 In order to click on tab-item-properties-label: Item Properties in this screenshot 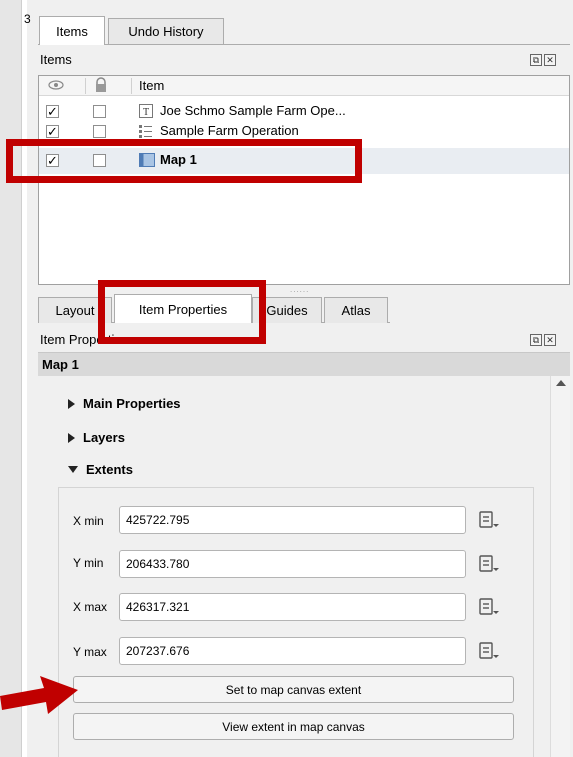, I will do `click(183, 309)`.